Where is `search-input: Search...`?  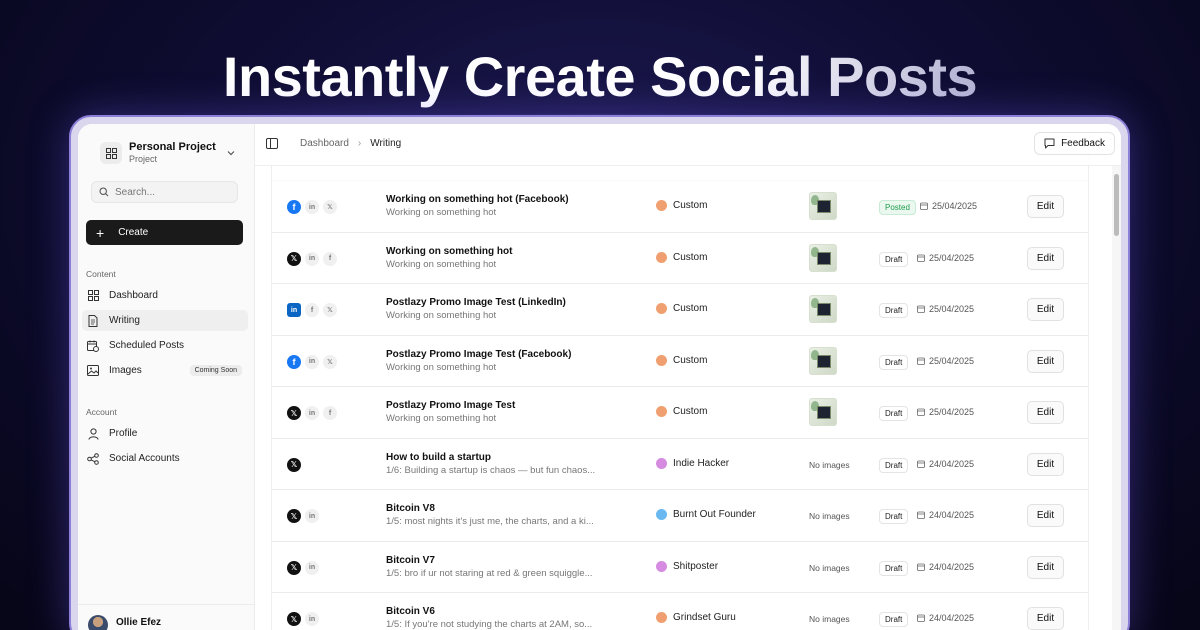 search-input: Search... is located at coordinates (164, 192).